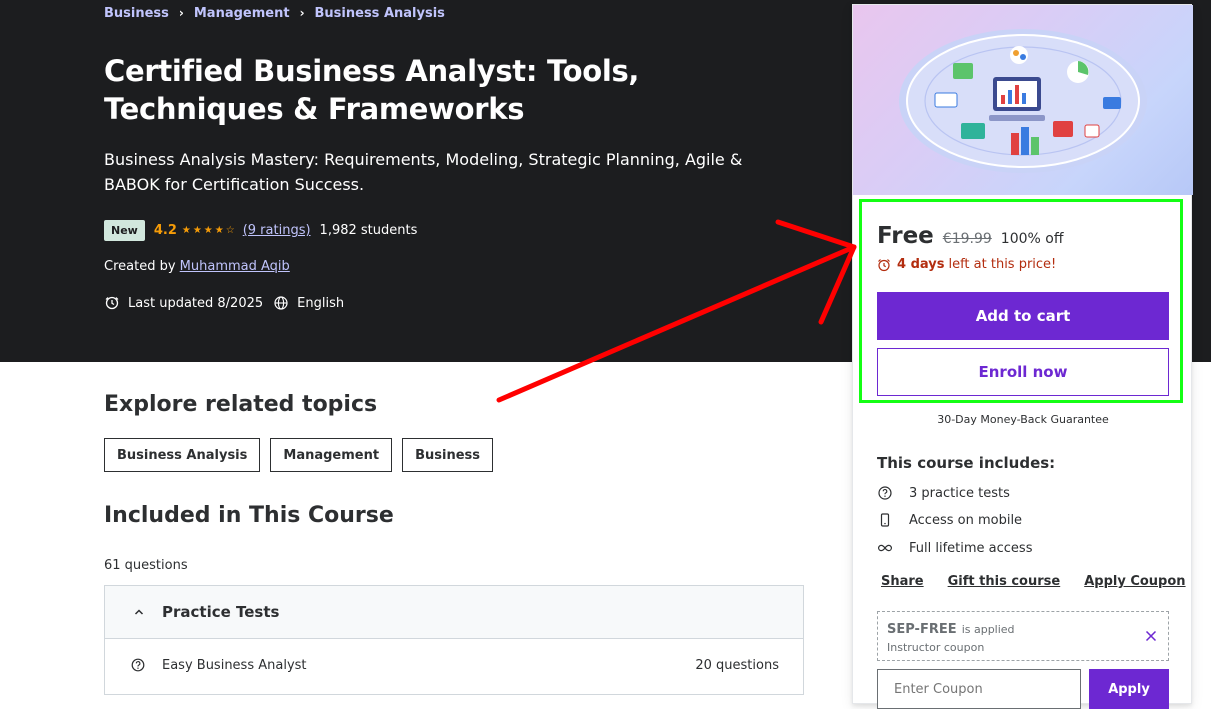 The width and height of the screenshot is (1211, 709). I want to click on include-mobile-access: Access on mobile, so click(949, 520).